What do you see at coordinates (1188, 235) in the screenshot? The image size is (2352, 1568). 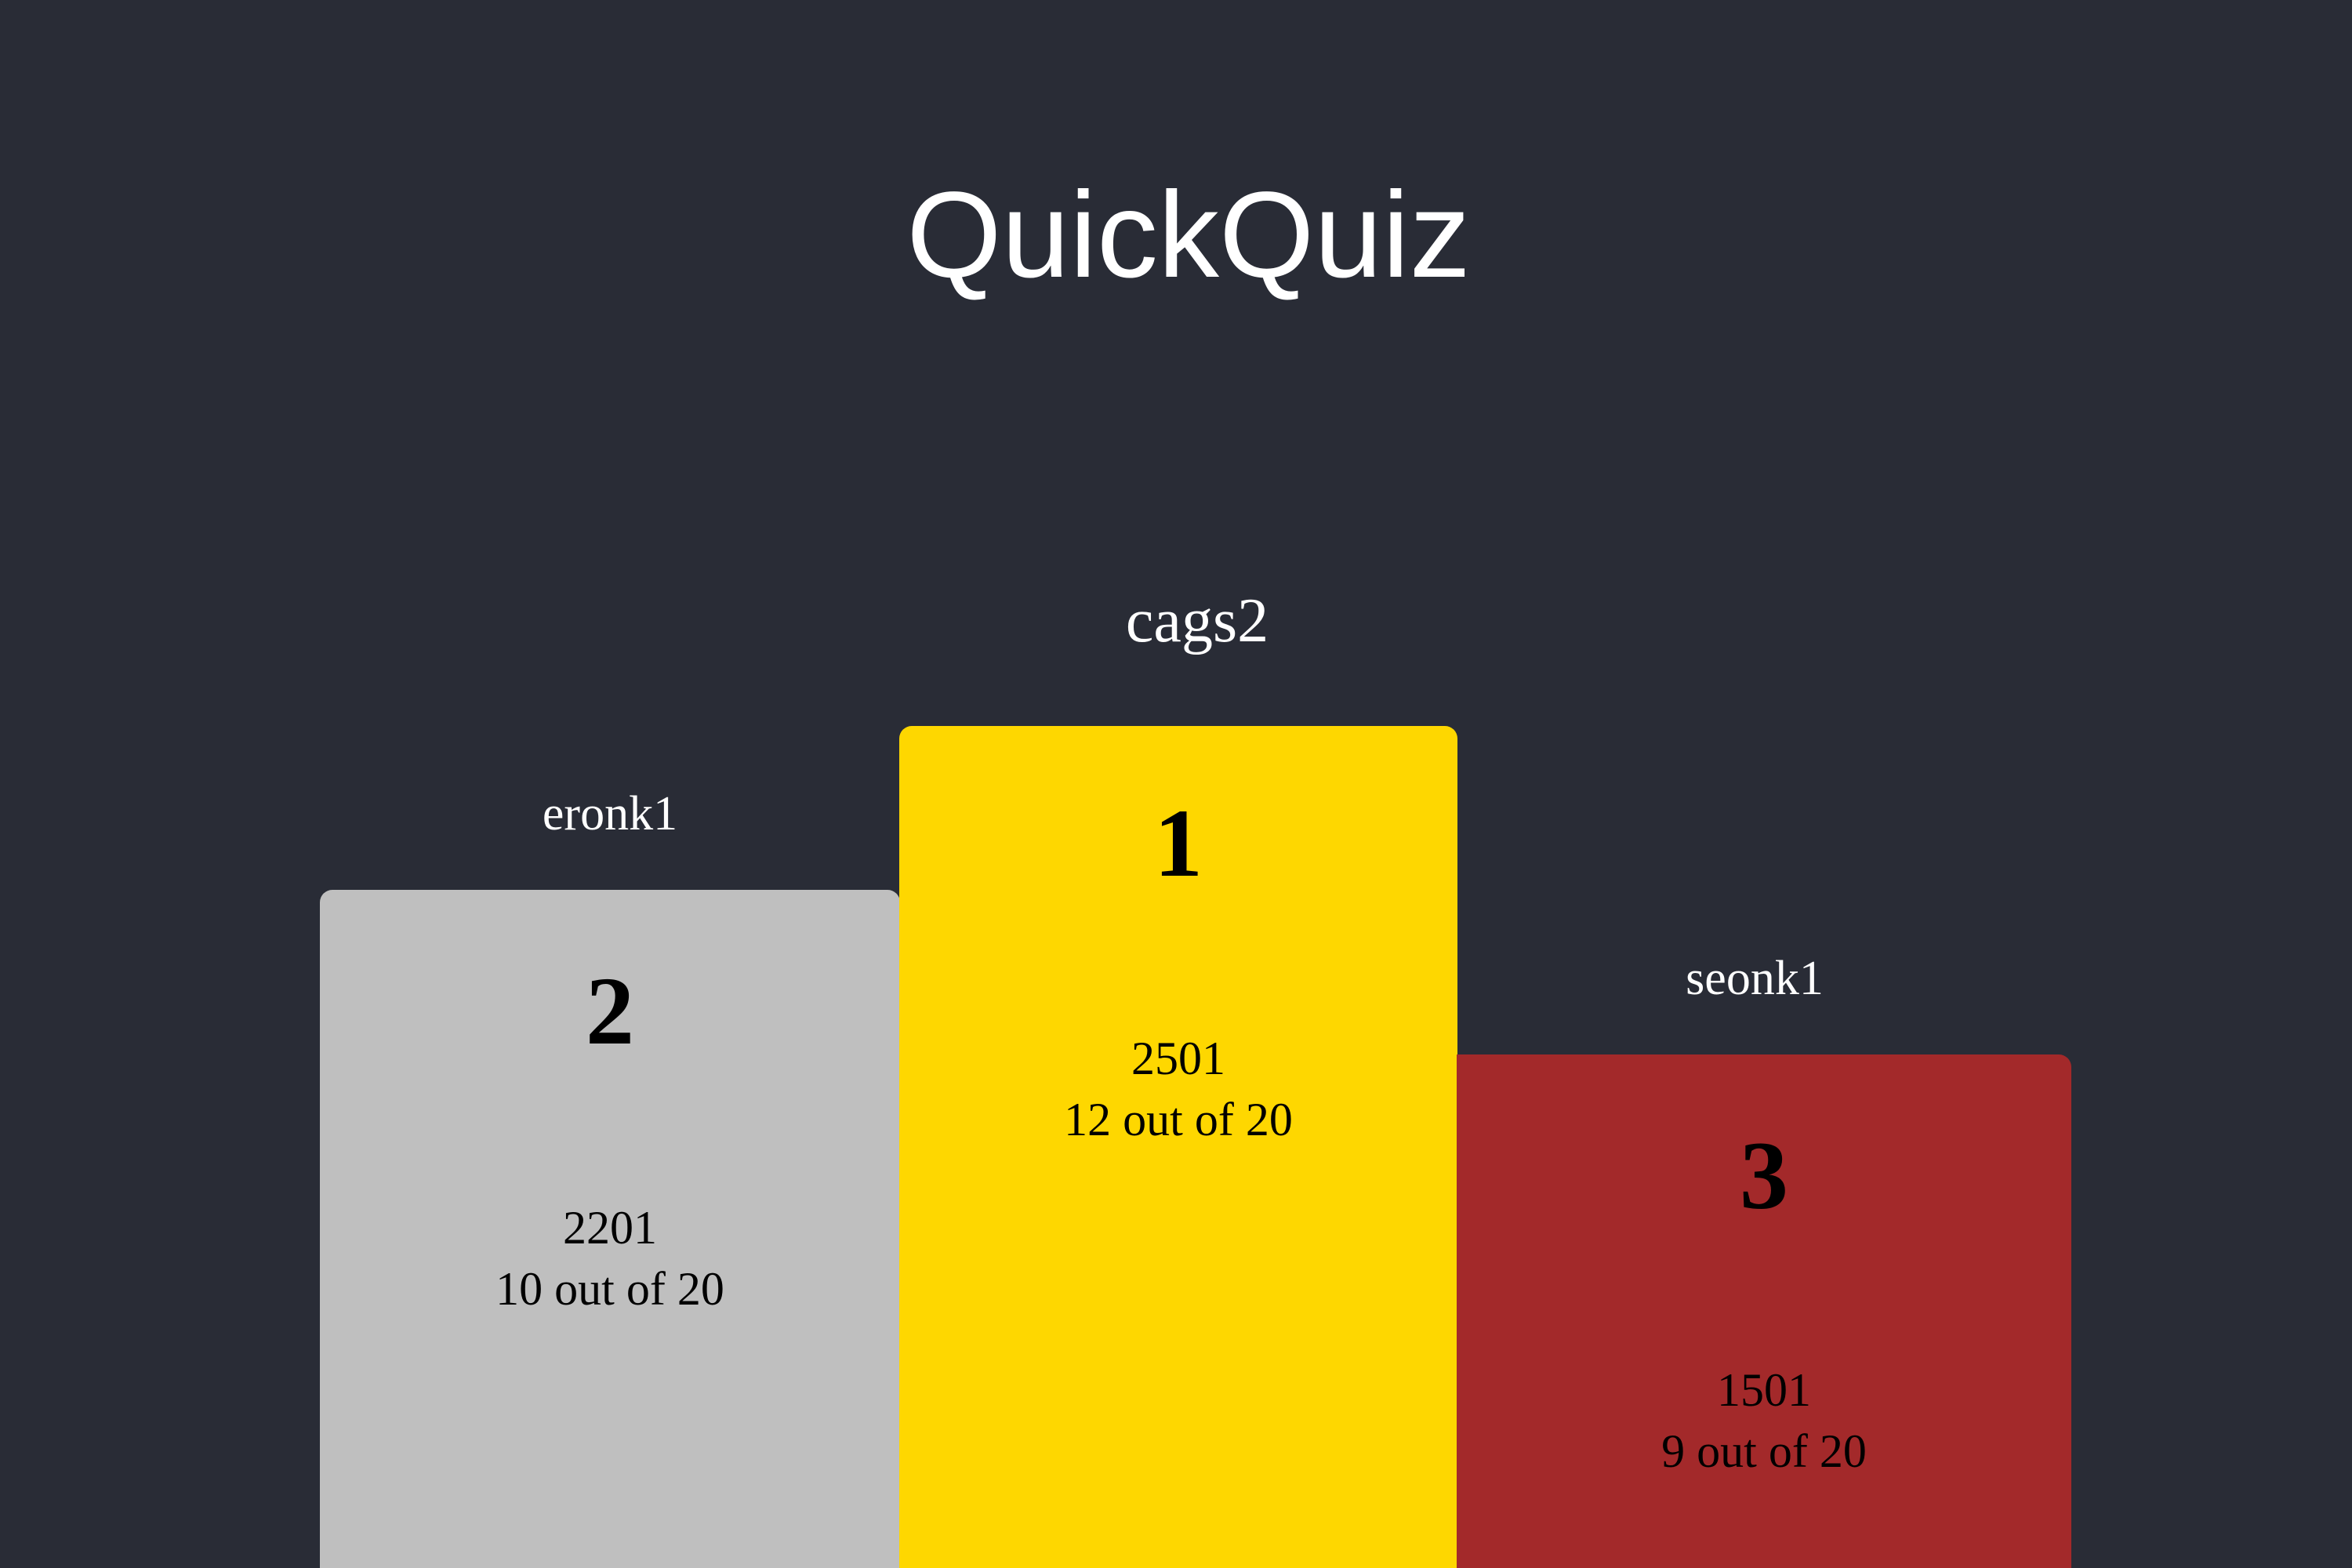 I see `app-title: QuickQuiz` at bounding box center [1188, 235].